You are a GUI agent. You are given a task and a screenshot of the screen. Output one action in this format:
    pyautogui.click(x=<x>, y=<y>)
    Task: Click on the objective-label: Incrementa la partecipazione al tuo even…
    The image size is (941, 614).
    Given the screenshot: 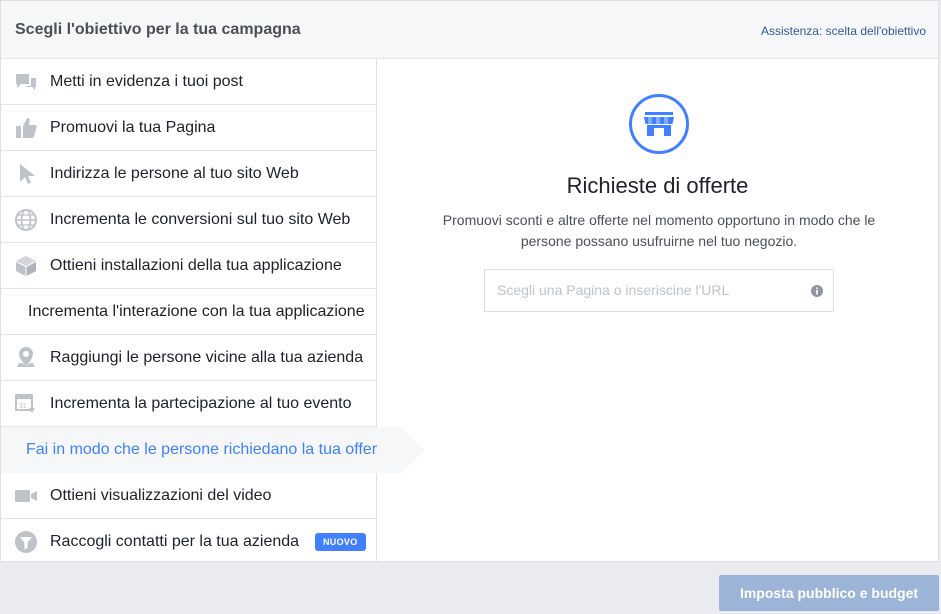 What is the action you would take?
    pyautogui.click(x=201, y=403)
    